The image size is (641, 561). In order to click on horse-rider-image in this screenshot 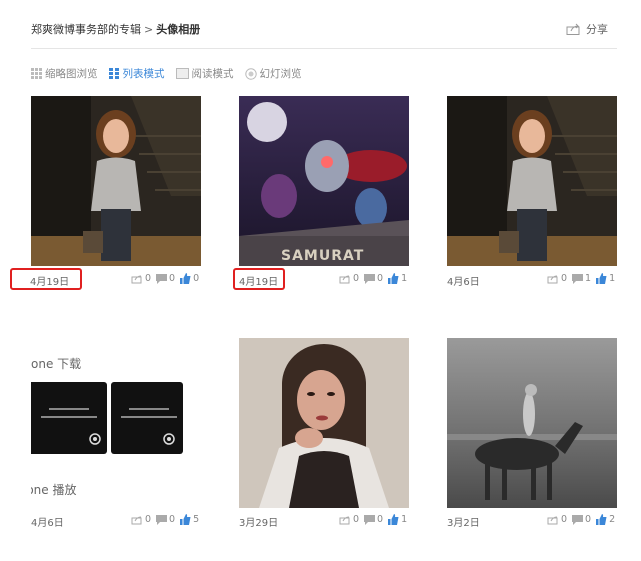, I will do `click(532, 423)`.